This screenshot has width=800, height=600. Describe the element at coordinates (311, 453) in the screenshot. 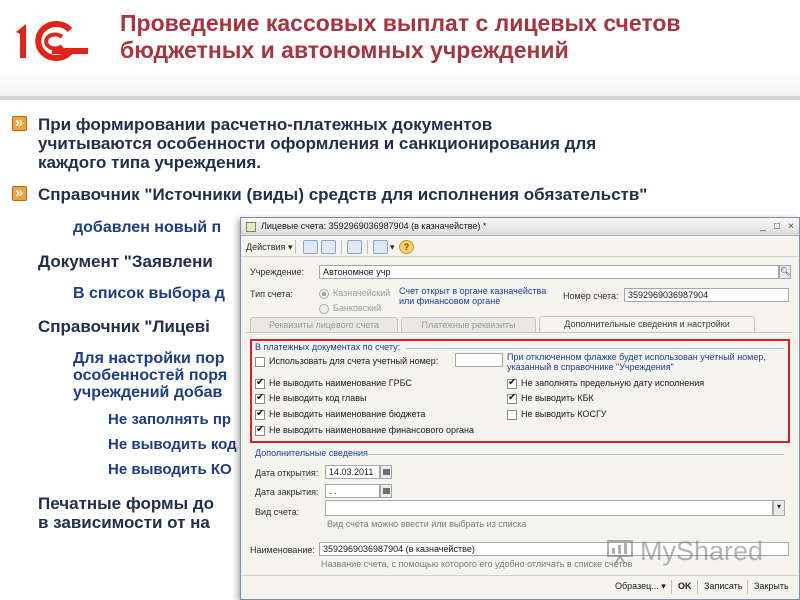

I see `extra-group-title: Дополнительные сведения` at that location.